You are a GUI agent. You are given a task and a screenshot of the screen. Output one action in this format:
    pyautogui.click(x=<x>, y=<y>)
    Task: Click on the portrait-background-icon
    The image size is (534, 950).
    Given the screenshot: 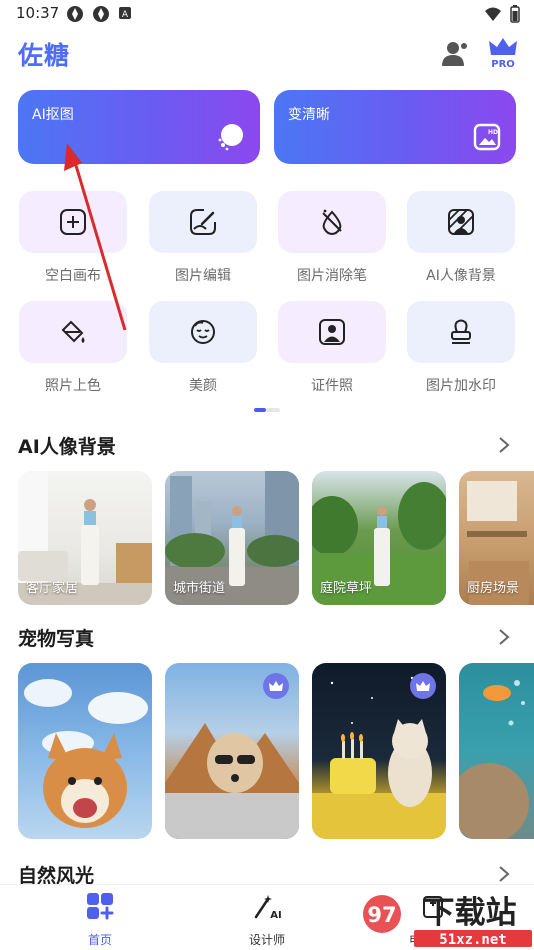 What is the action you would take?
    pyautogui.click(x=461, y=222)
    